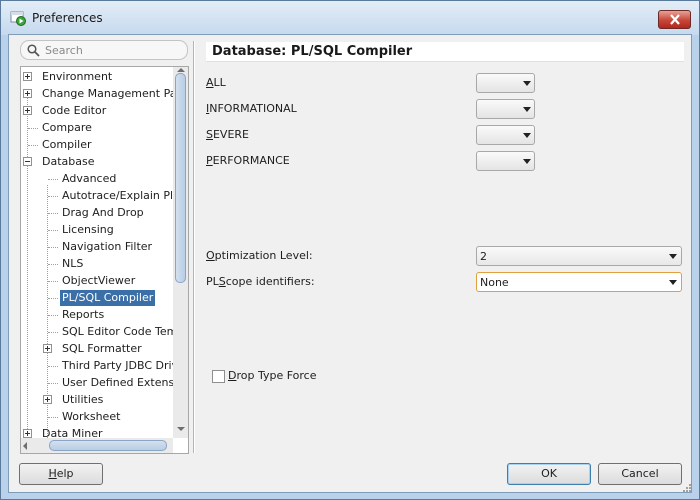 Image resolution: width=700 pixels, height=500 pixels. What do you see at coordinates (579, 256) in the screenshot?
I see `optimization-level-select: 2` at bounding box center [579, 256].